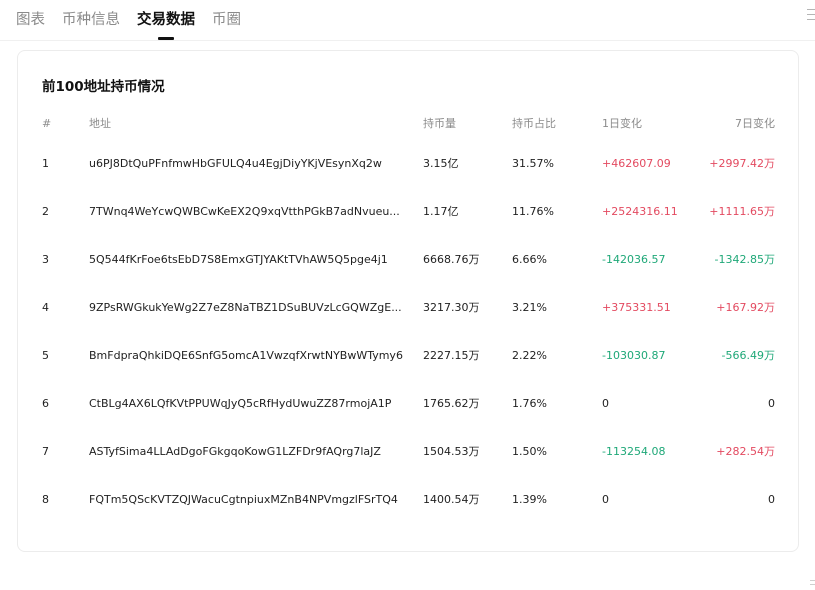  I want to click on row-rank: 6, so click(45, 403).